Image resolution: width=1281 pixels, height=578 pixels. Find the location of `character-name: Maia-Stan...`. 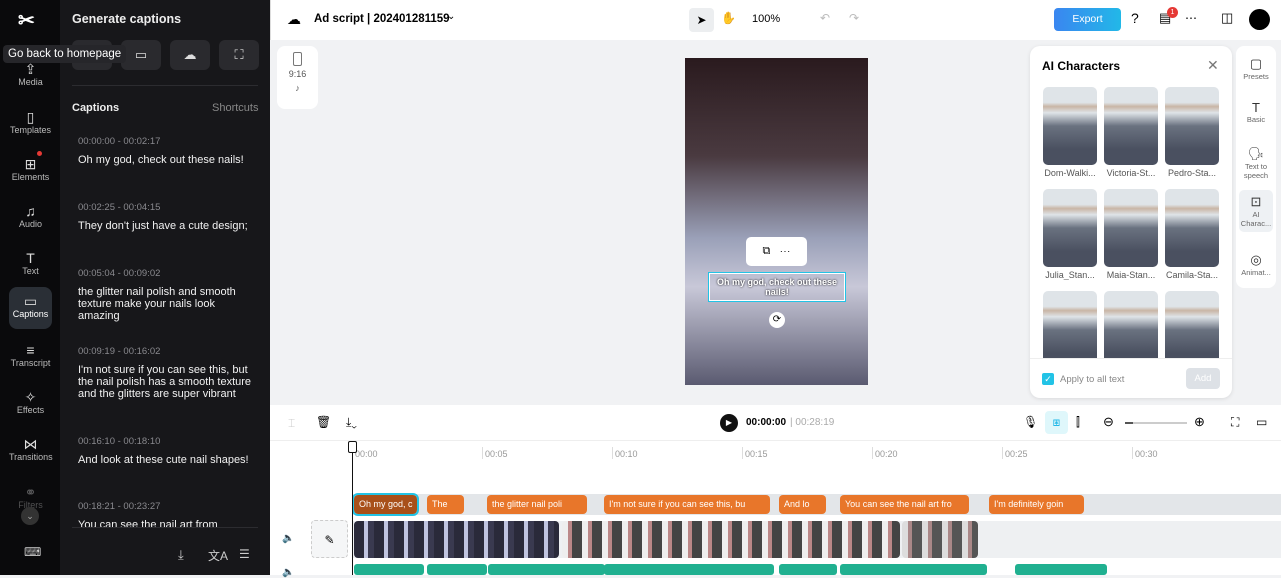

character-name: Maia-Stan... is located at coordinates (1131, 275).